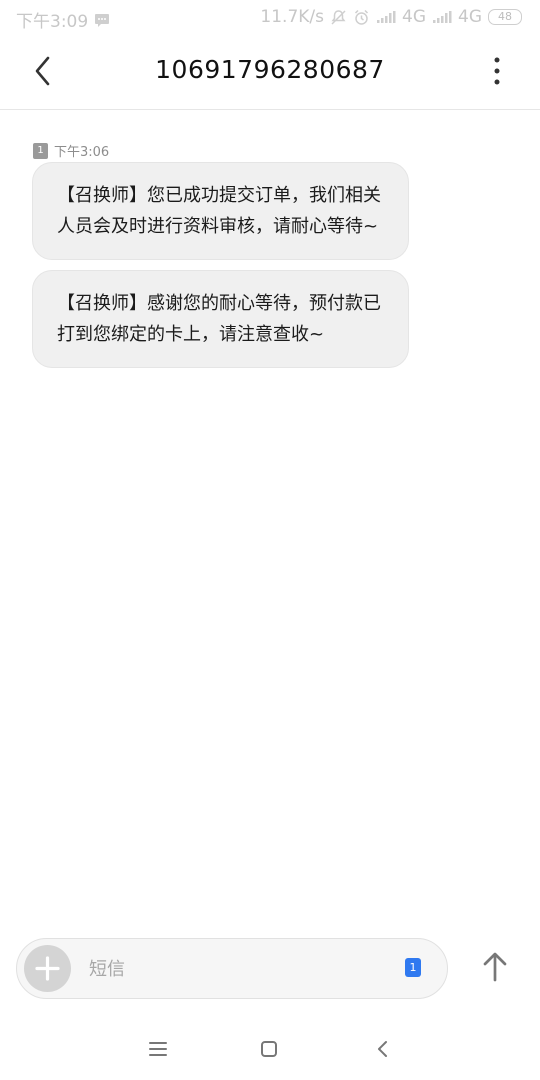 Image resolution: width=540 pixels, height=1080 pixels. Describe the element at coordinates (219, 969) in the screenshot. I see `sms-input` at that location.